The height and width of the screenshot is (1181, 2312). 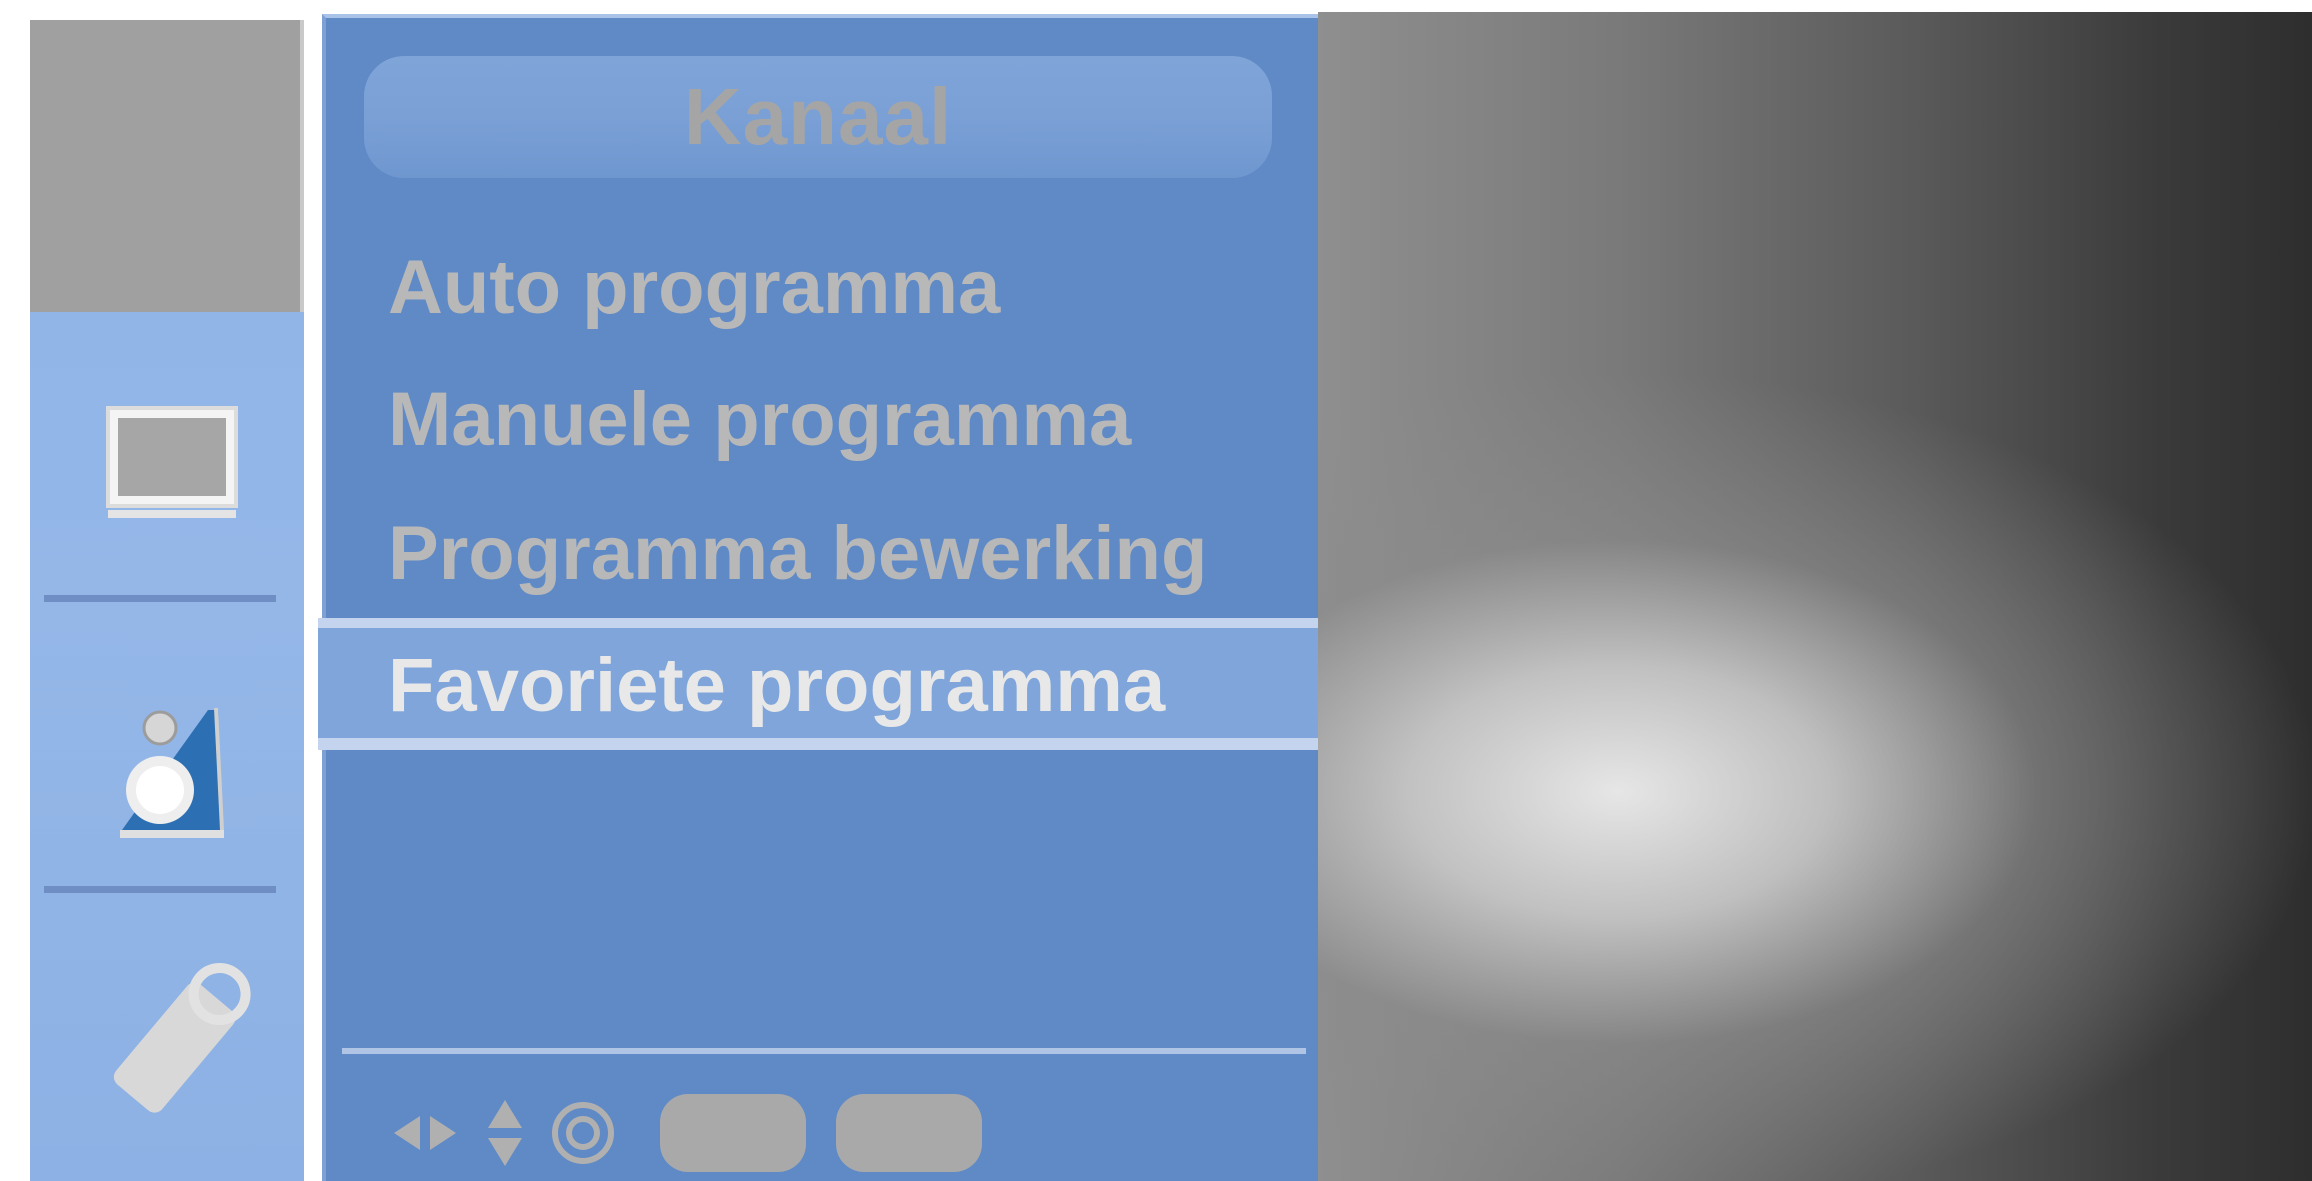 What do you see at coordinates (824, 1051) in the screenshot?
I see `footer-divider` at bounding box center [824, 1051].